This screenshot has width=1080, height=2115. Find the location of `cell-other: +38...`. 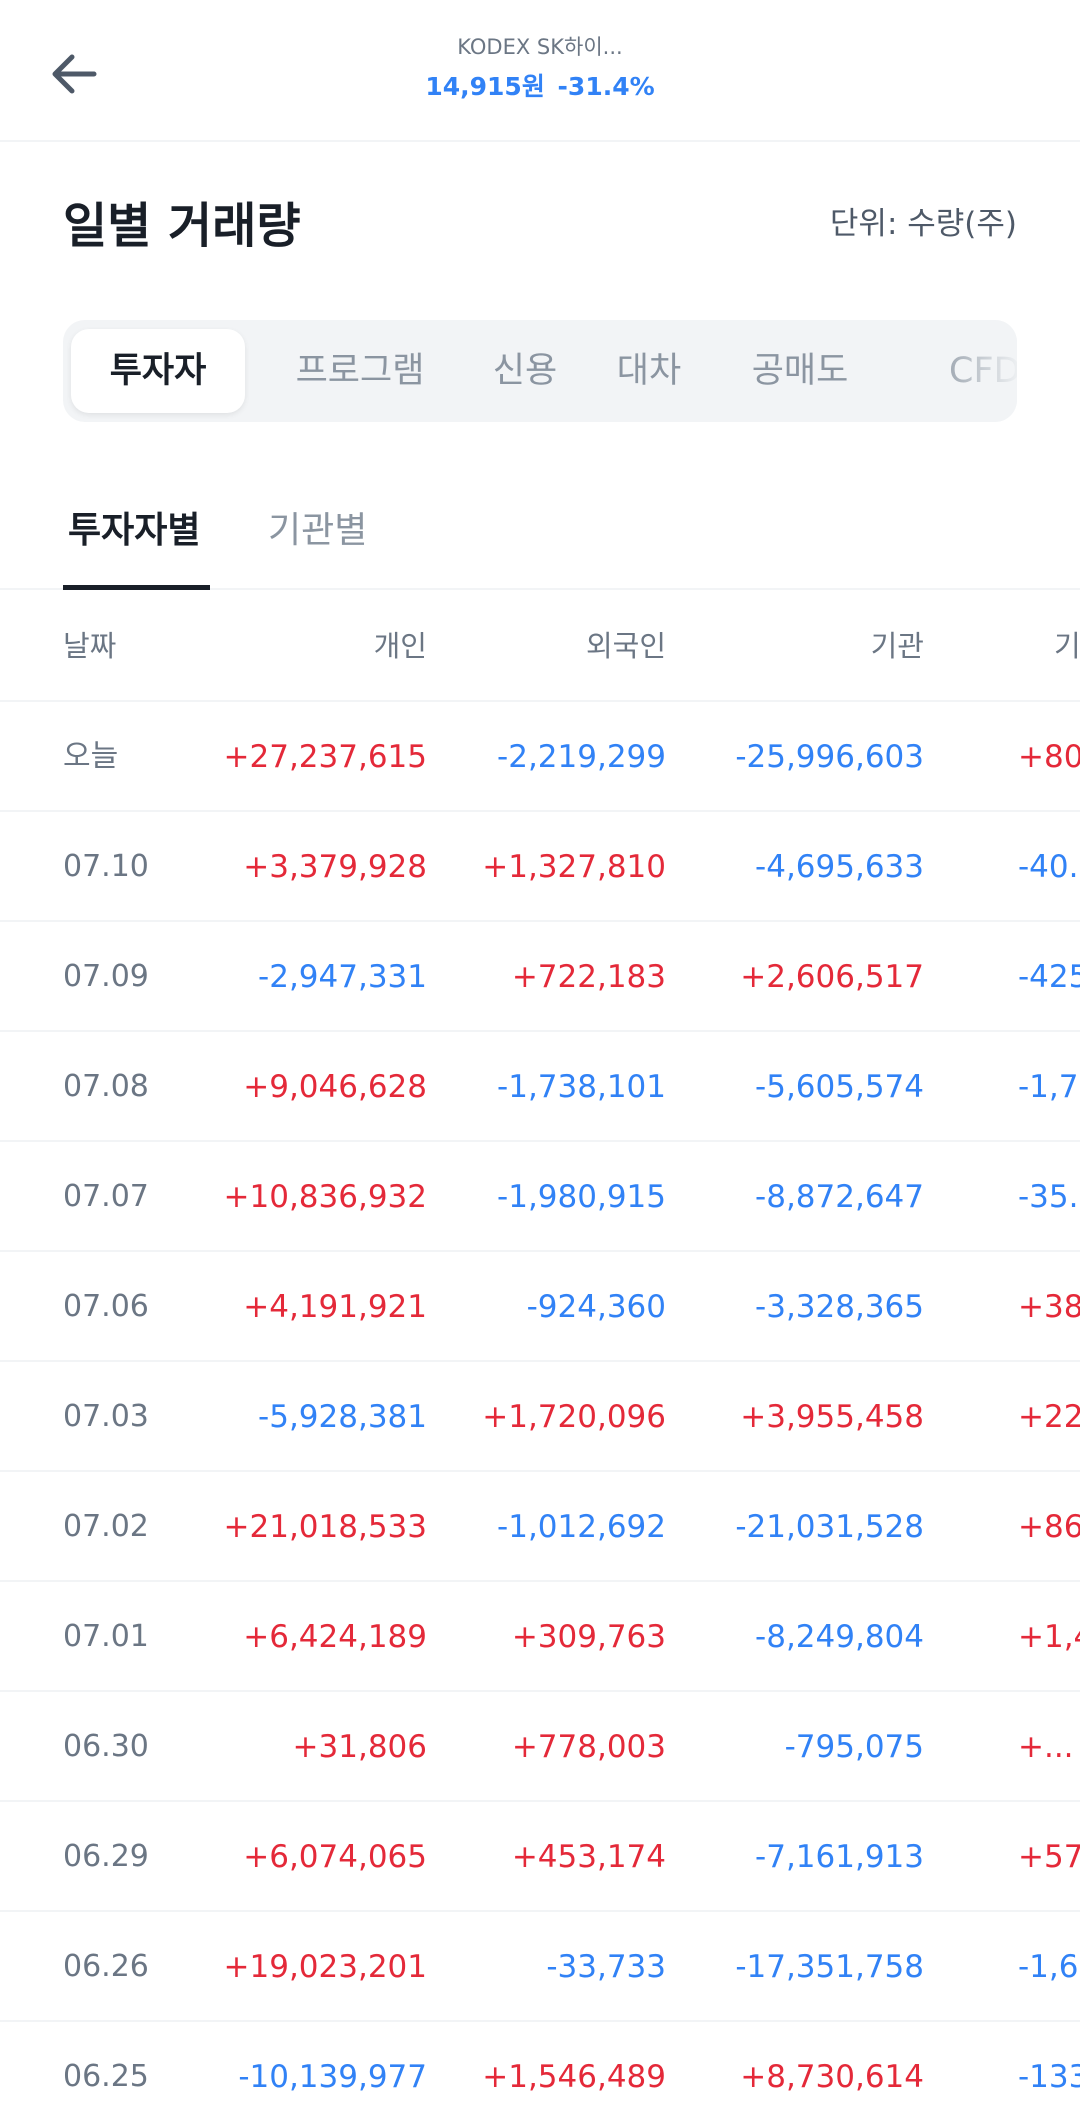

cell-other: +38... is located at coordinates (1049, 1307).